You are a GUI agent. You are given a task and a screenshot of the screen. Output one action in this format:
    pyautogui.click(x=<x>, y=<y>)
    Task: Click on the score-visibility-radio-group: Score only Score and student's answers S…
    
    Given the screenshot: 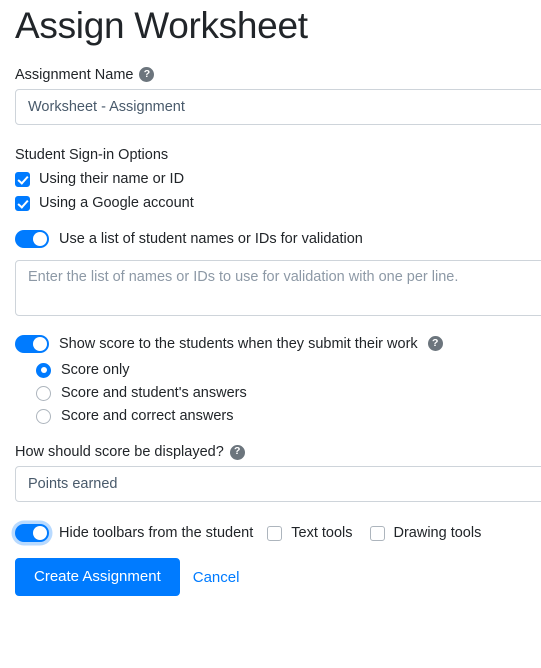 What is the action you would take?
    pyautogui.click(x=288, y=393)
    